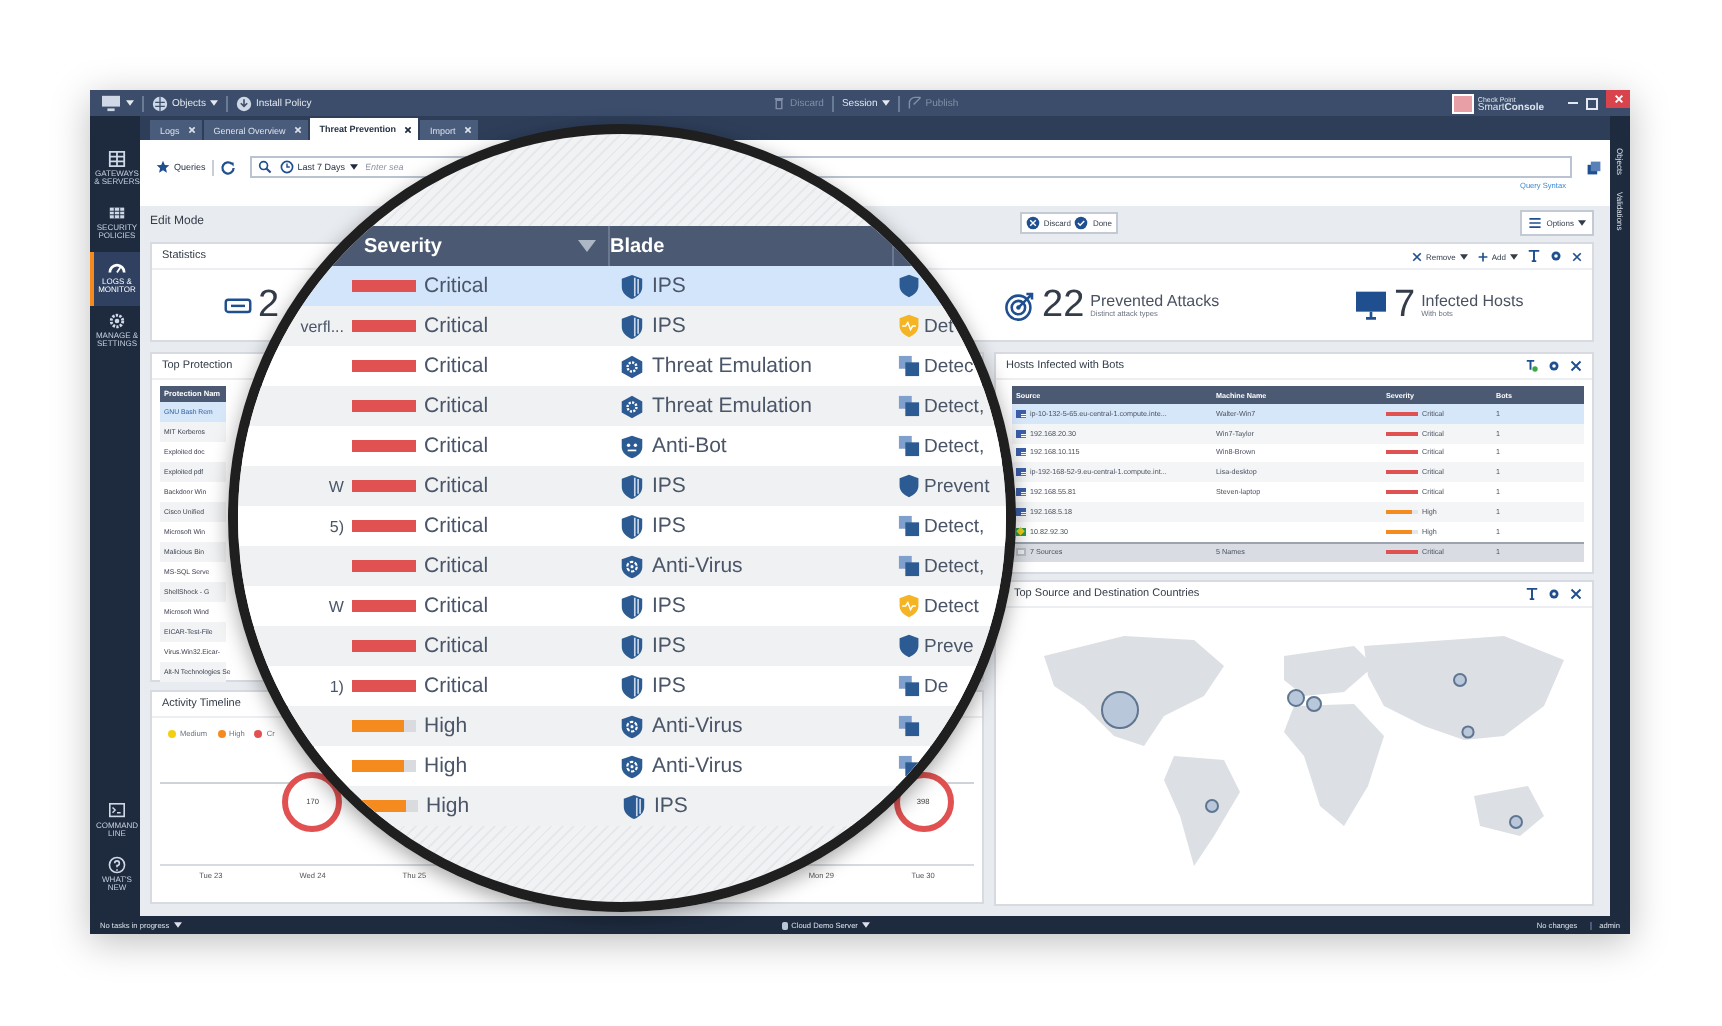 The width and height of the screenshot is (1722, 1026). What do you see at coordinates (622, 286) in the screenshot?
I see `table-row: Critical IPS` at bounding box center [622, 286].